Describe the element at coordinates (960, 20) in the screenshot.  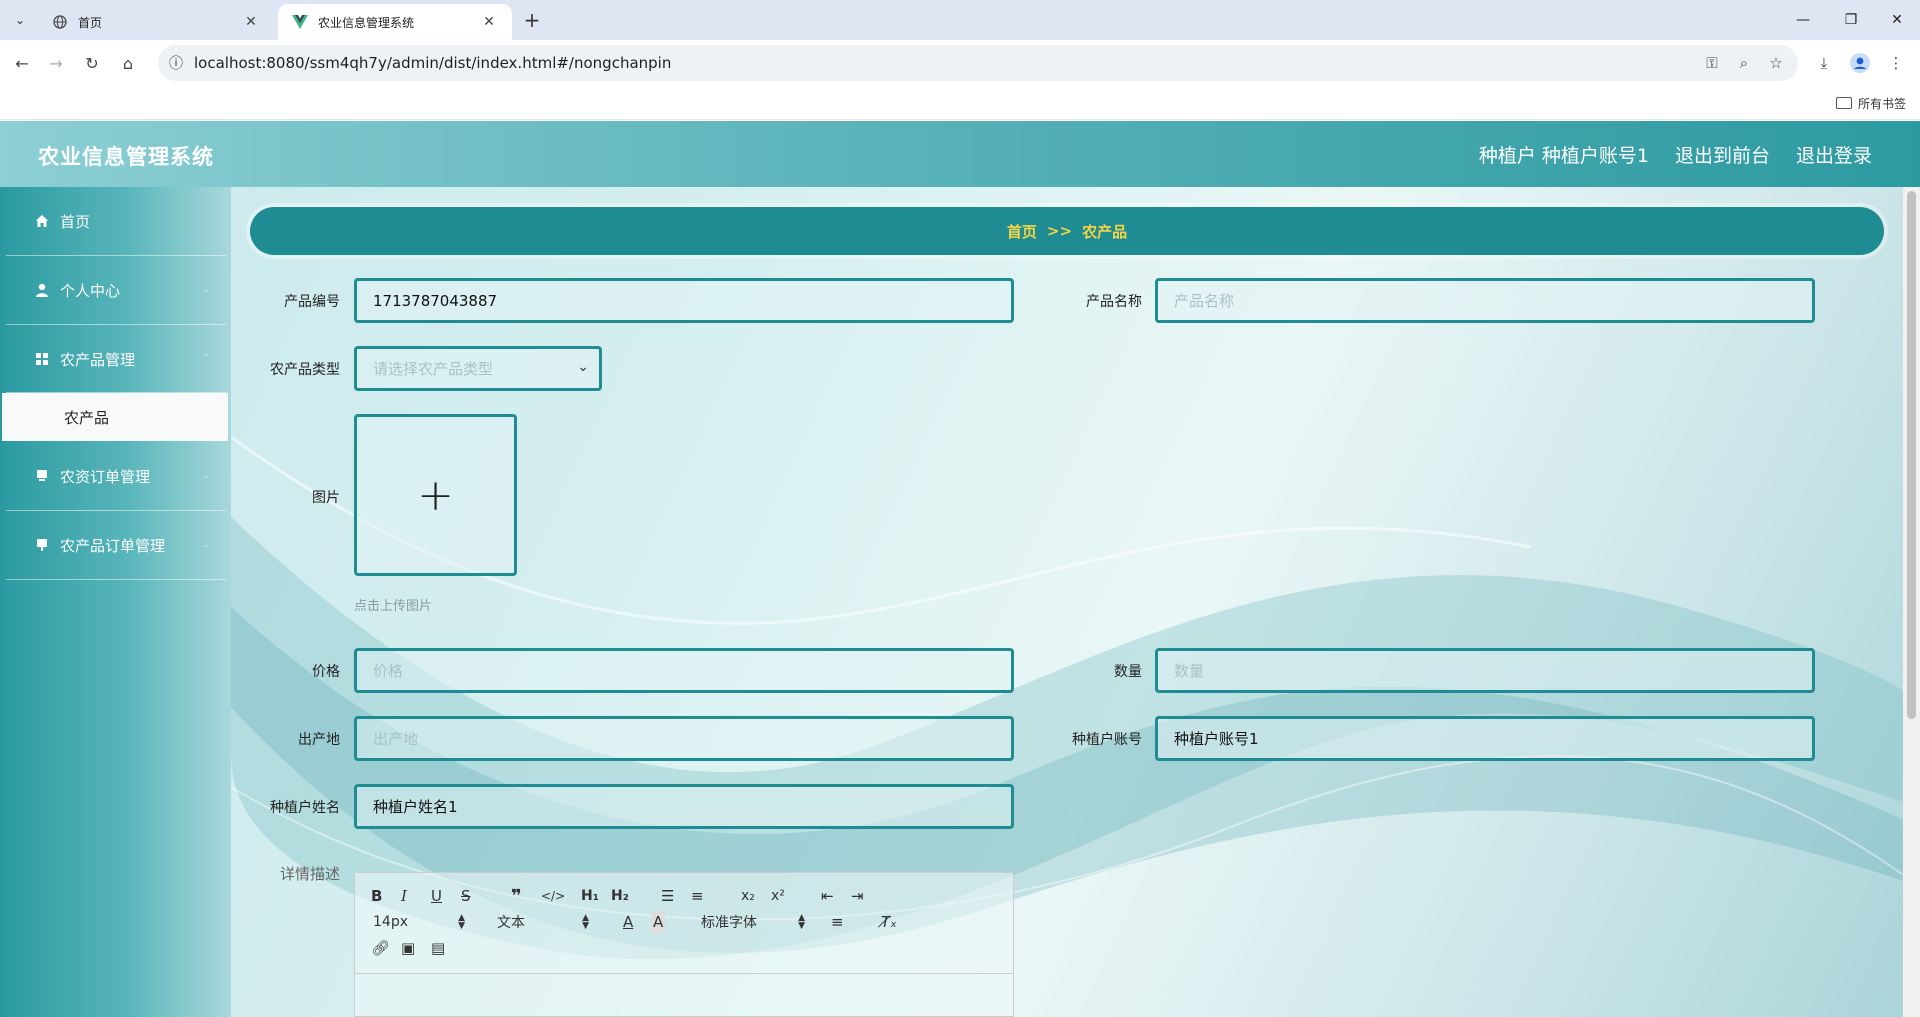
I see `browser-tab-bar: ⌄ 首页 ✕ 农业信息管理系统 ✕ + — ❐ ✕` at that location.